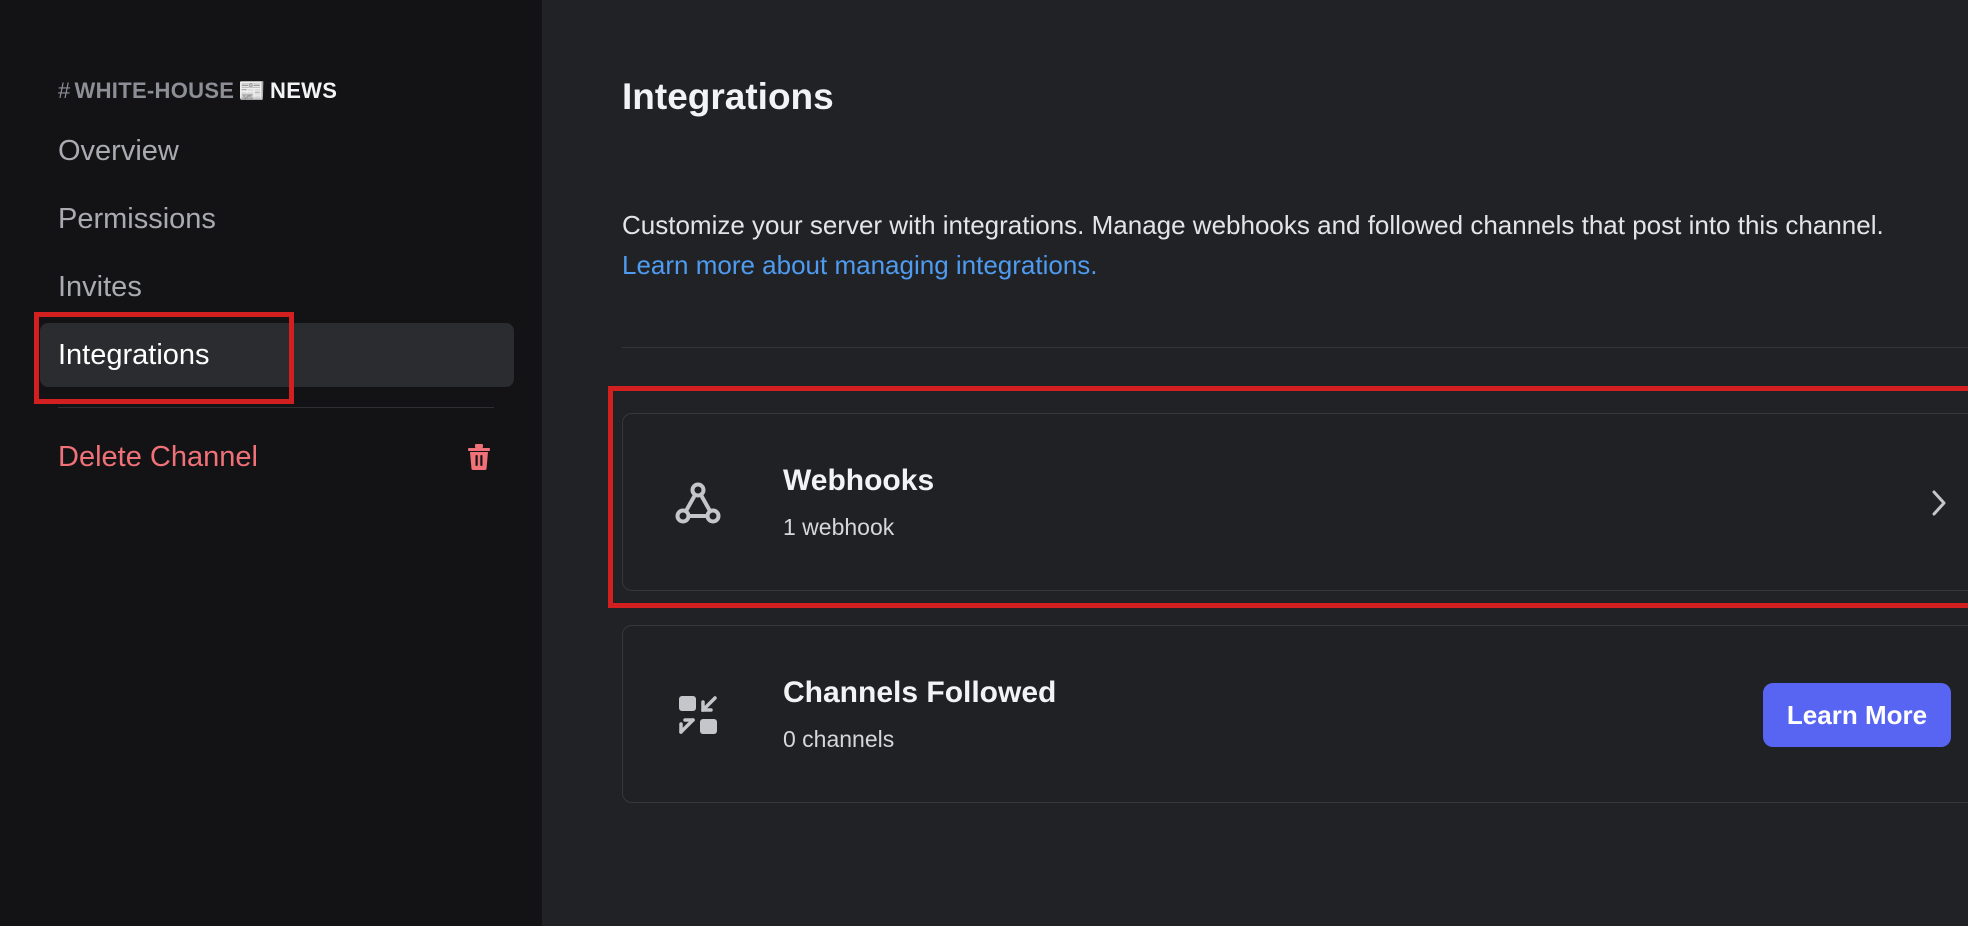 This screenshot has height=926, width=1968. What do you see at coordinates (154, 90) in the screenshot?
I see `channel-name: WHITE-HOUSE` at bounding box center [154, 90].